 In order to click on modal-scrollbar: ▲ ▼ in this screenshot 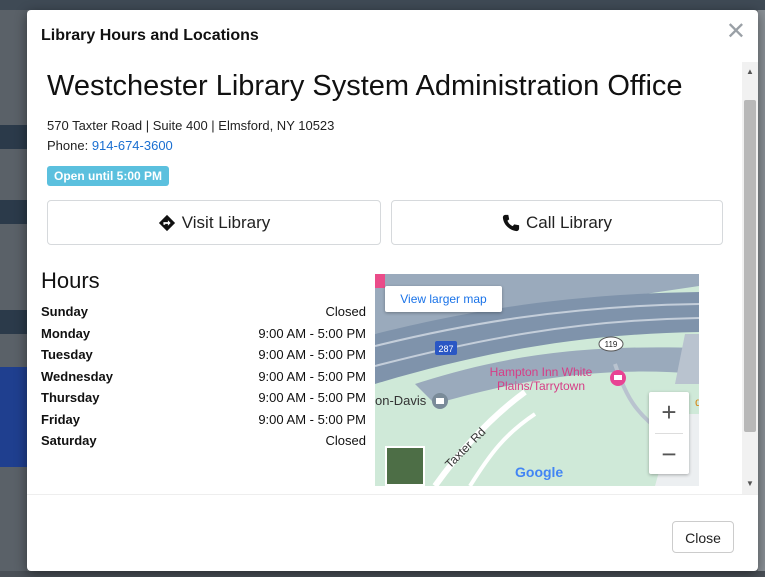, I will do `click(750, 278)`.